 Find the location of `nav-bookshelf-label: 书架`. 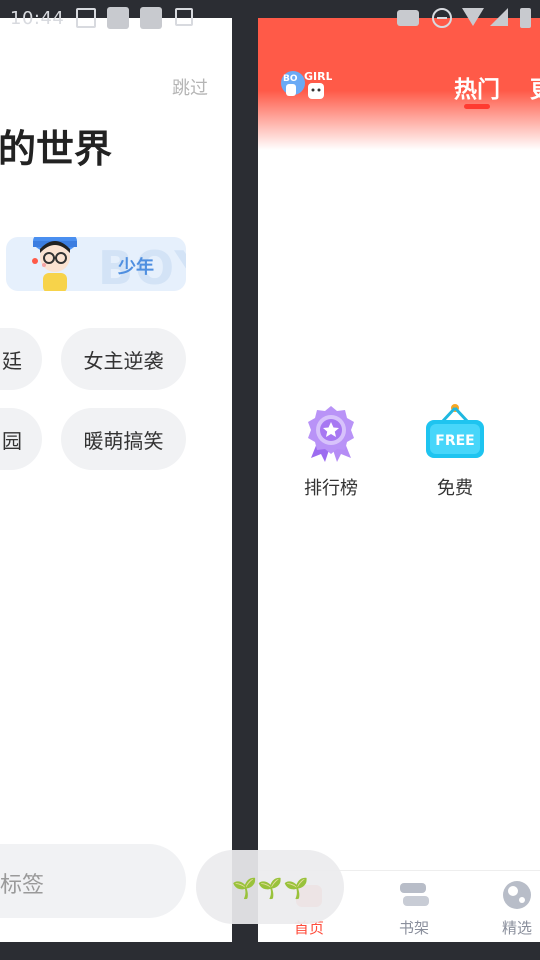

nav-bookshelf-label: 书架 is located at coordinates (413, 928).